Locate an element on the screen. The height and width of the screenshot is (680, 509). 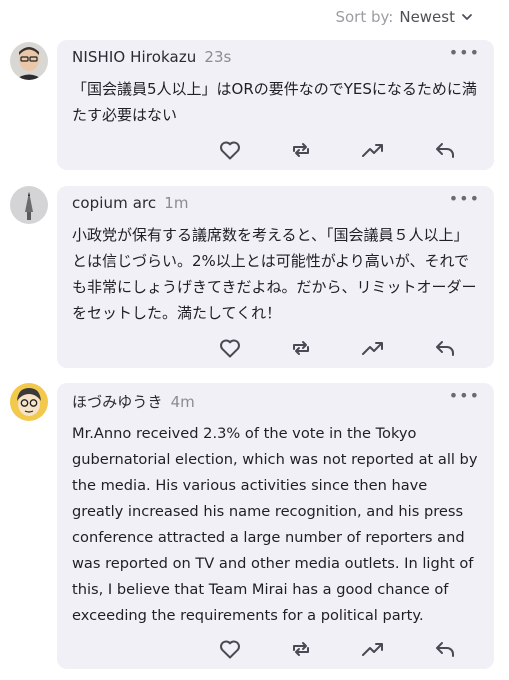
sort-value: Newest is located at coordinates (427, 17).